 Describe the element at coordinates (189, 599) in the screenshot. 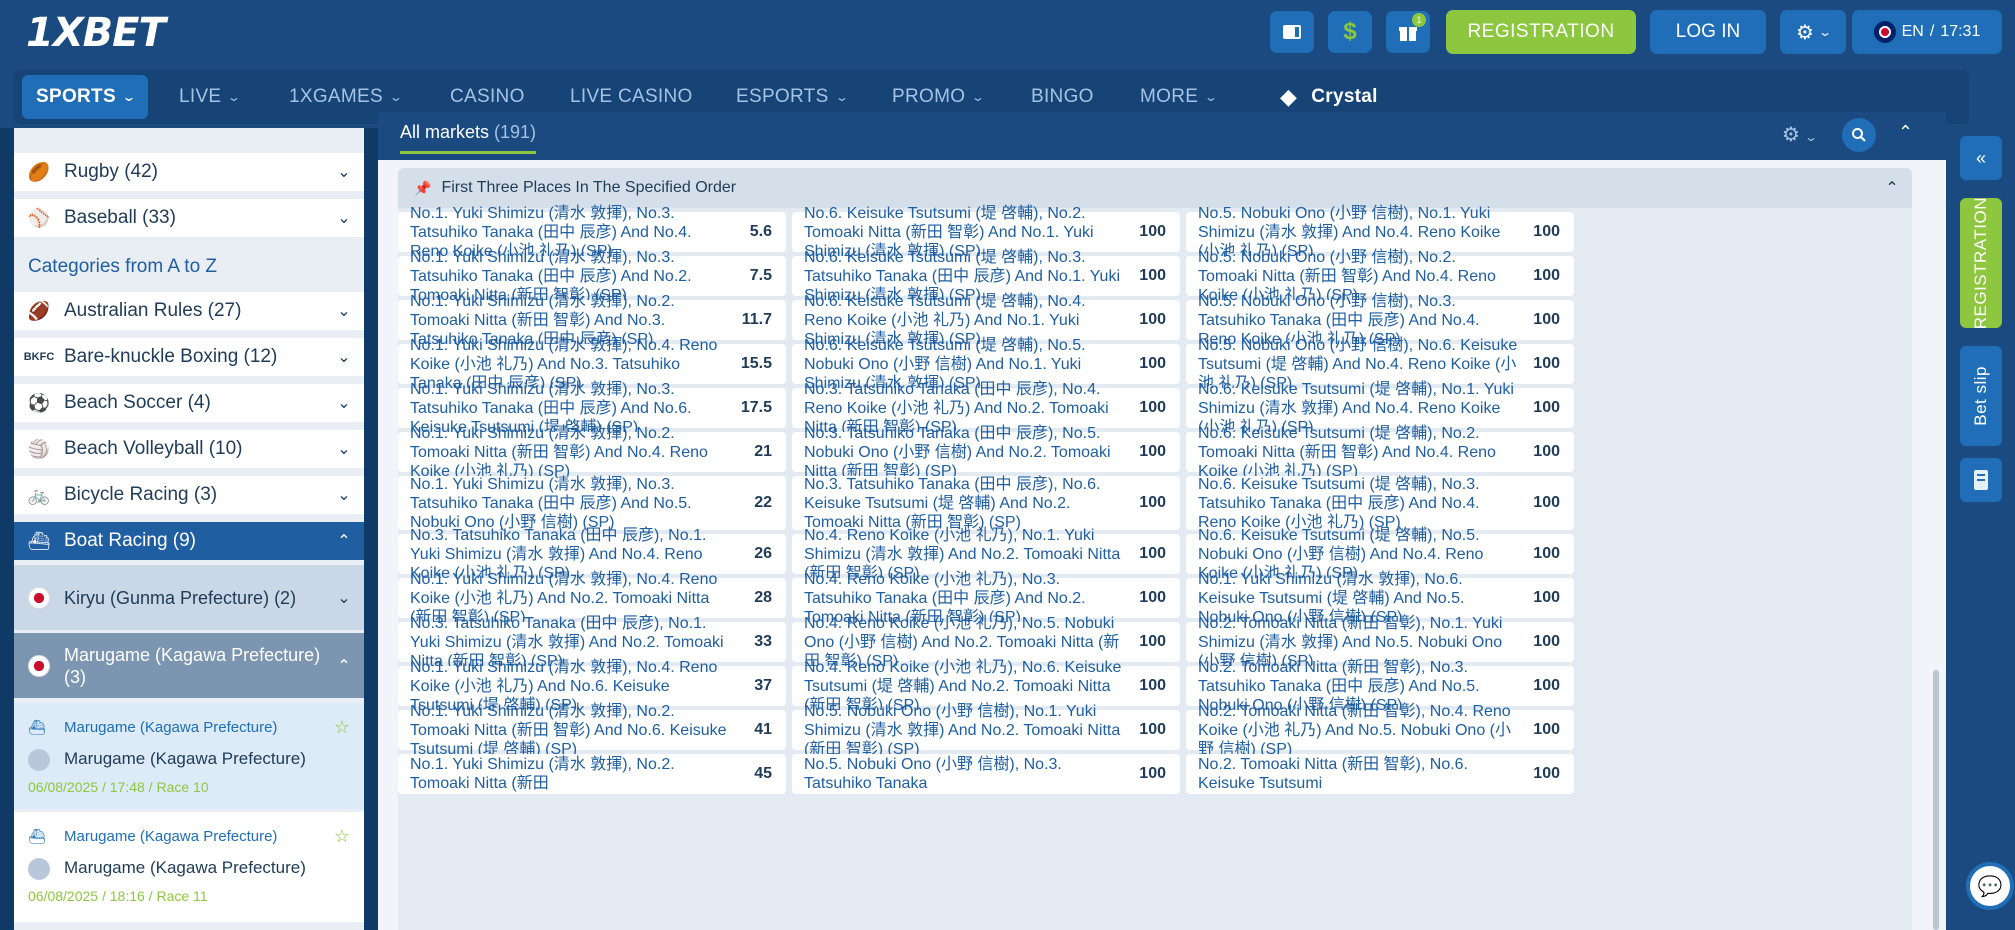

I see `sidebar-league-kiryu: Kiryu (Gunma Prefecture) (2) ⌄` at that location.